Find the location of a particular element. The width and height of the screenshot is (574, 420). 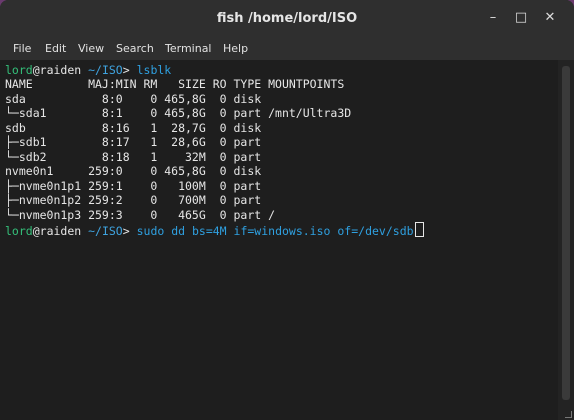

output-line: ├─nvme0n1p1 259:1 0 100M 0 part is located at coordinates (133, 185).